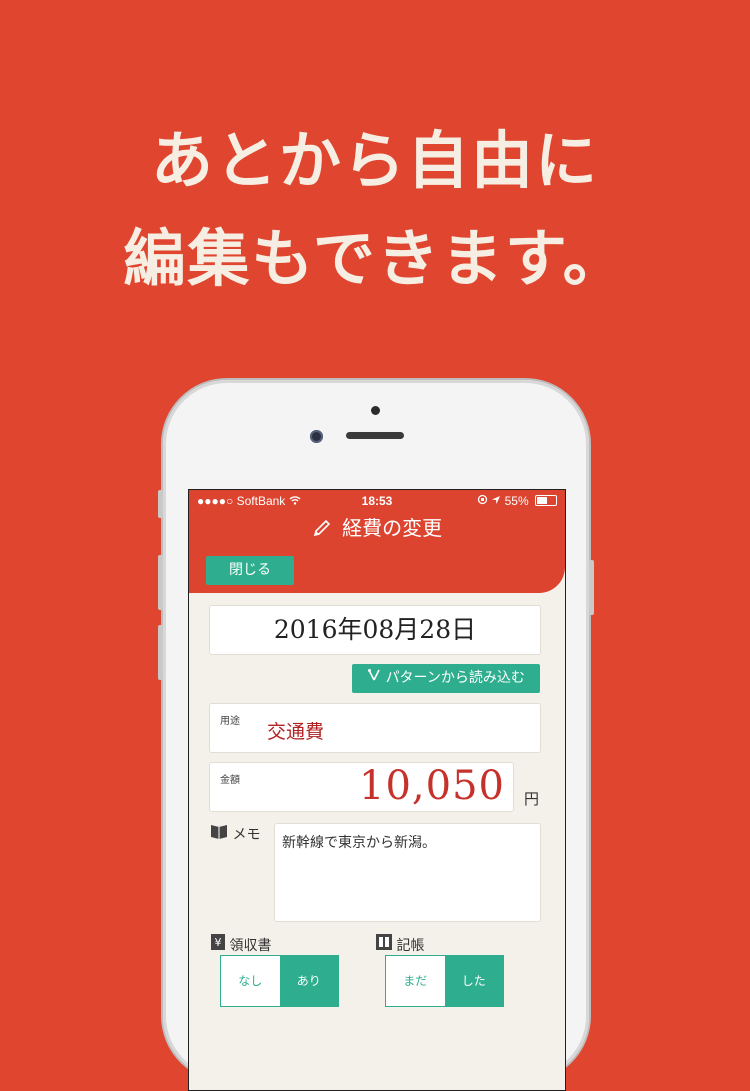  What do you see at coordinates (296, 732) in the screenshot?
I see `usage-value: 交通費` at bounding box center [296, 732].